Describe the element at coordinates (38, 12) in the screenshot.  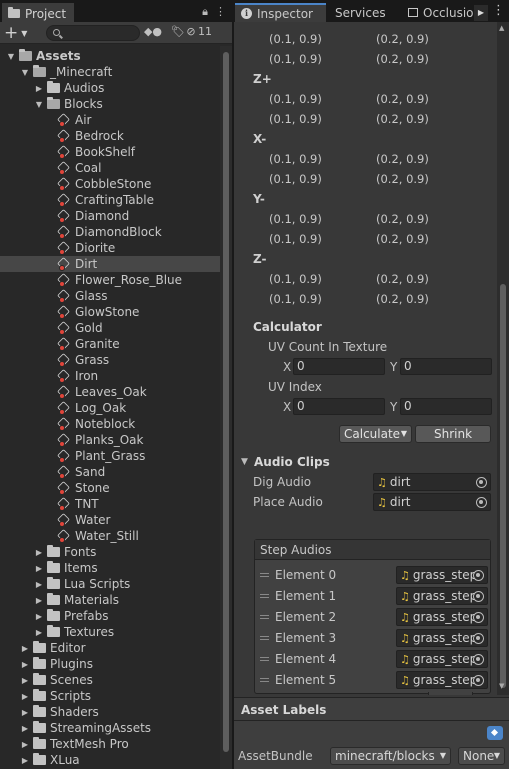
I see `tab-project: Project` at that location.